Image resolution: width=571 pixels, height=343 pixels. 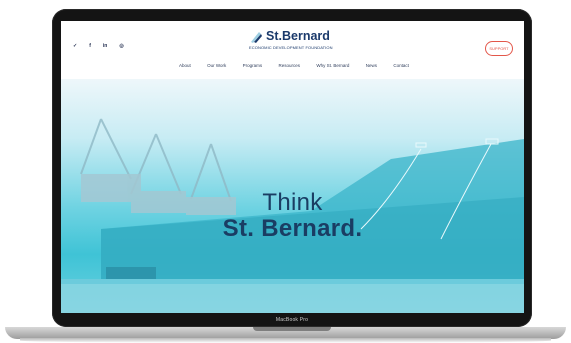 What do you see at coordinates (185, 65) in the screenshot?
I see `nav-item-about: About` at bounding box center [185, 65].